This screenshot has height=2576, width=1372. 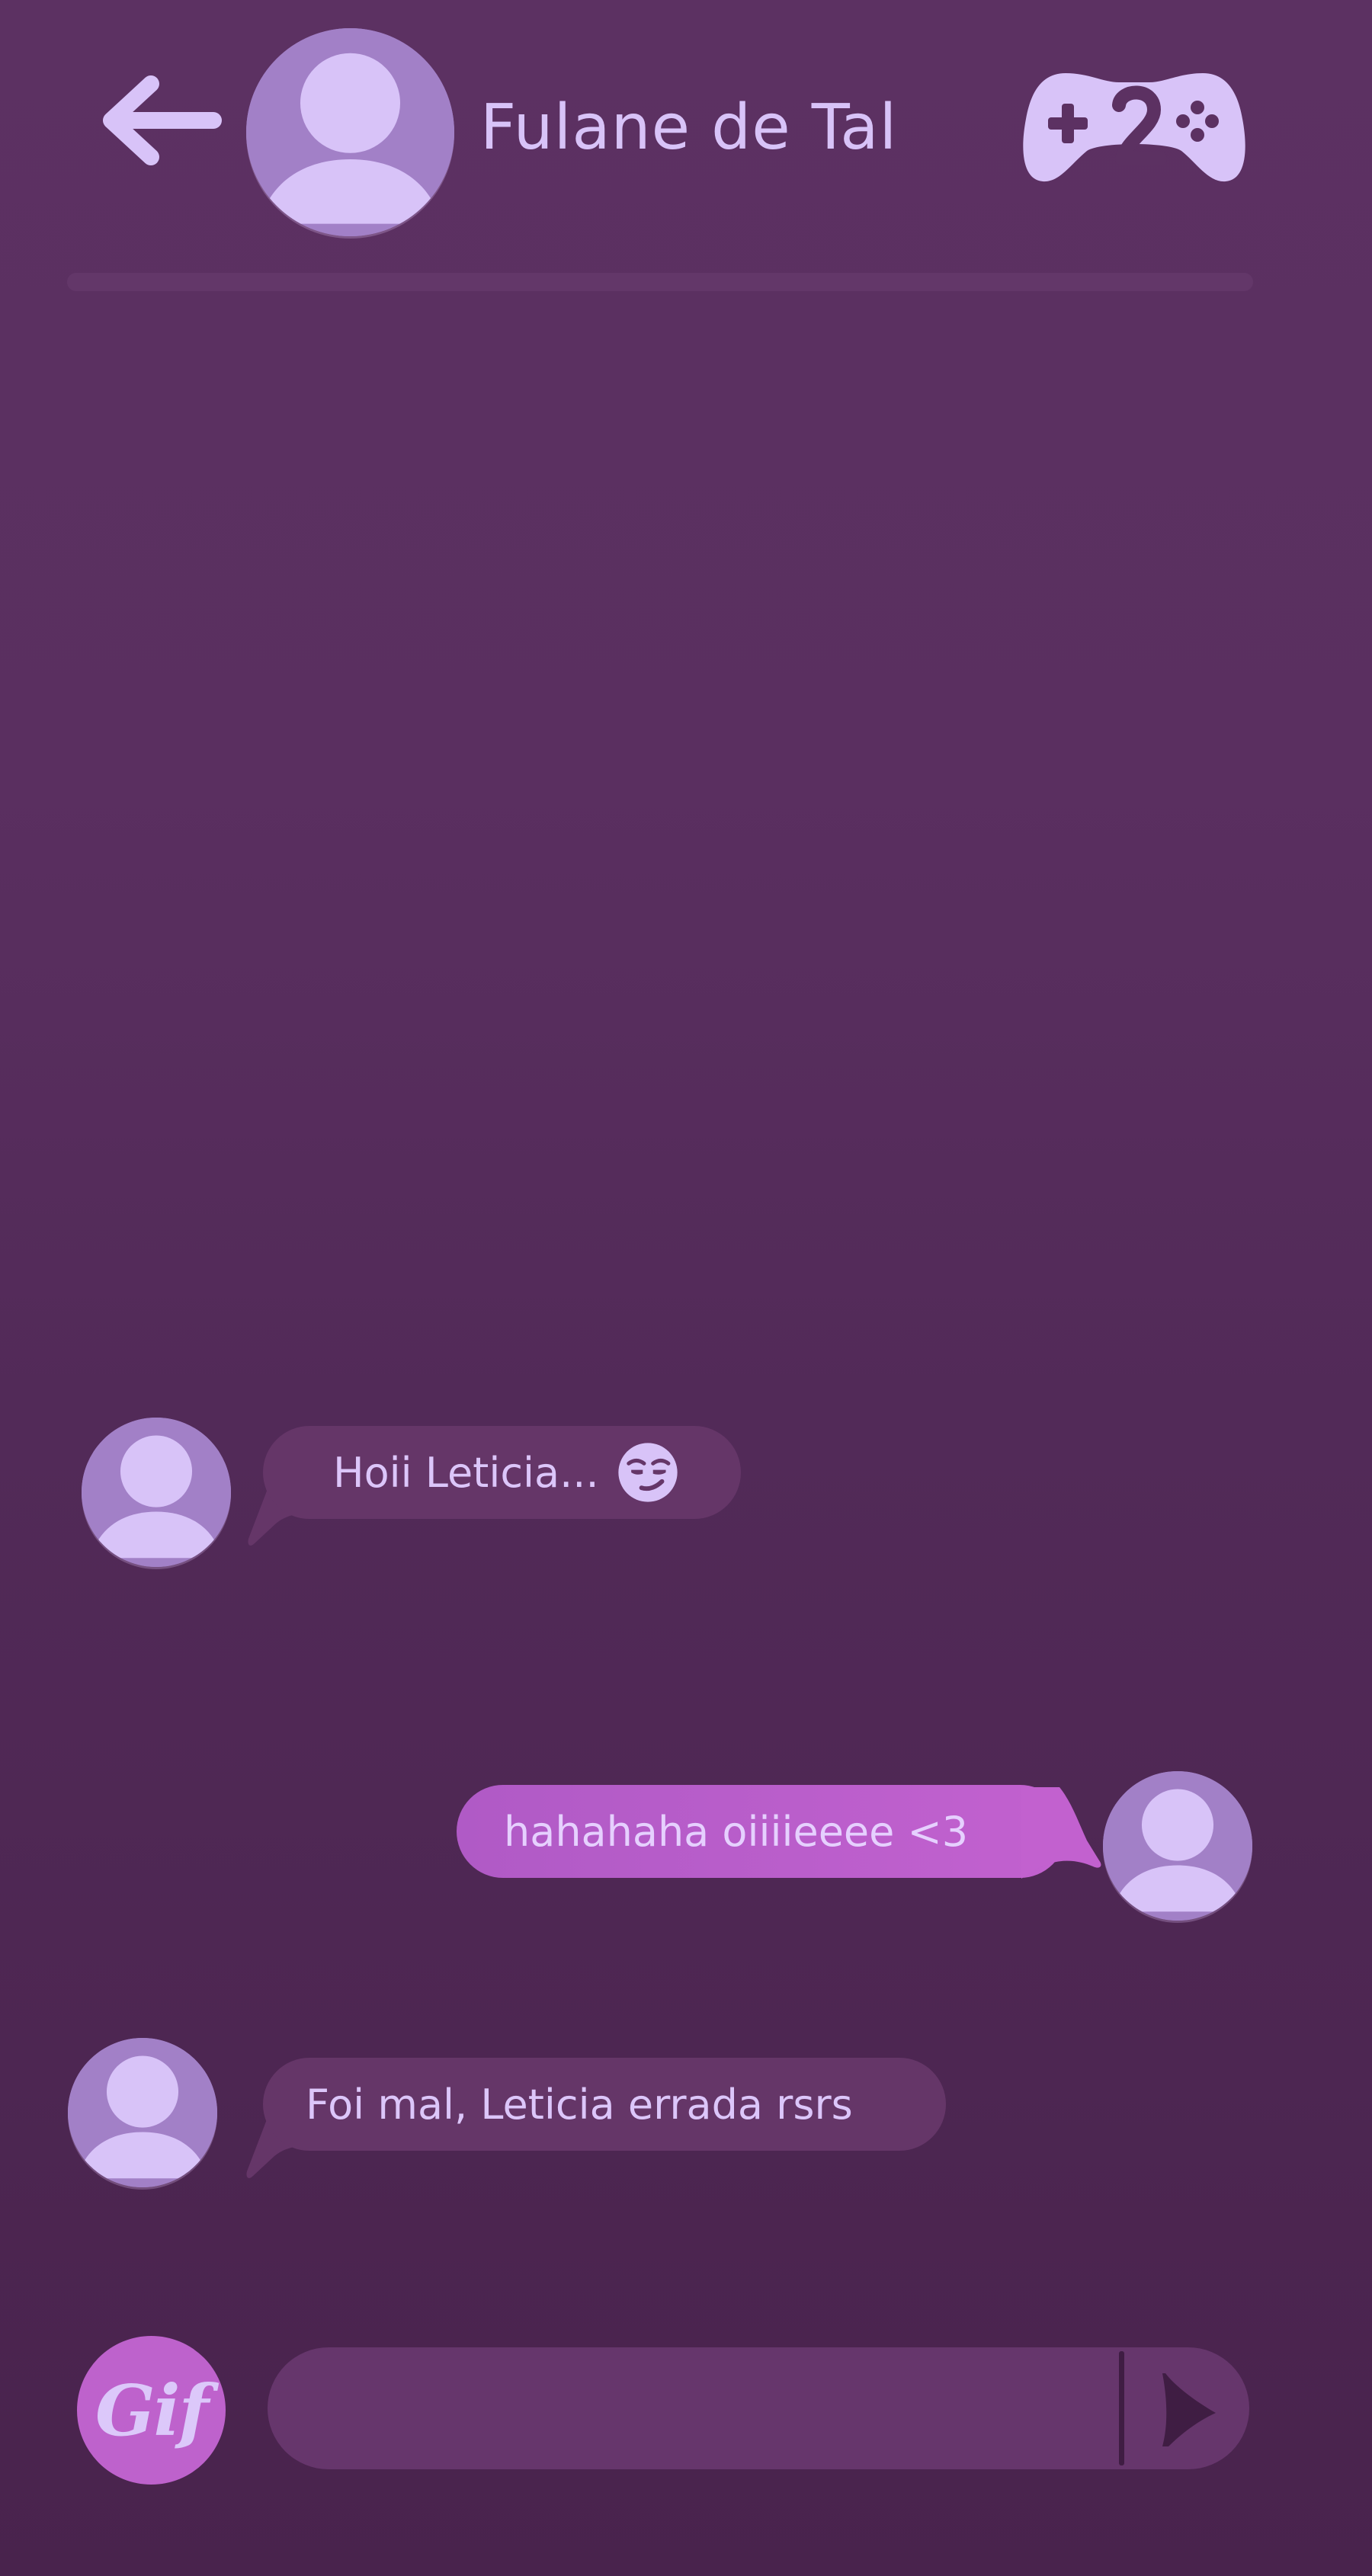 What do you see at coordinates (1061, 1833) in the screenshot?
I see `bubble-tail` at bounding box center [1061, 1833].